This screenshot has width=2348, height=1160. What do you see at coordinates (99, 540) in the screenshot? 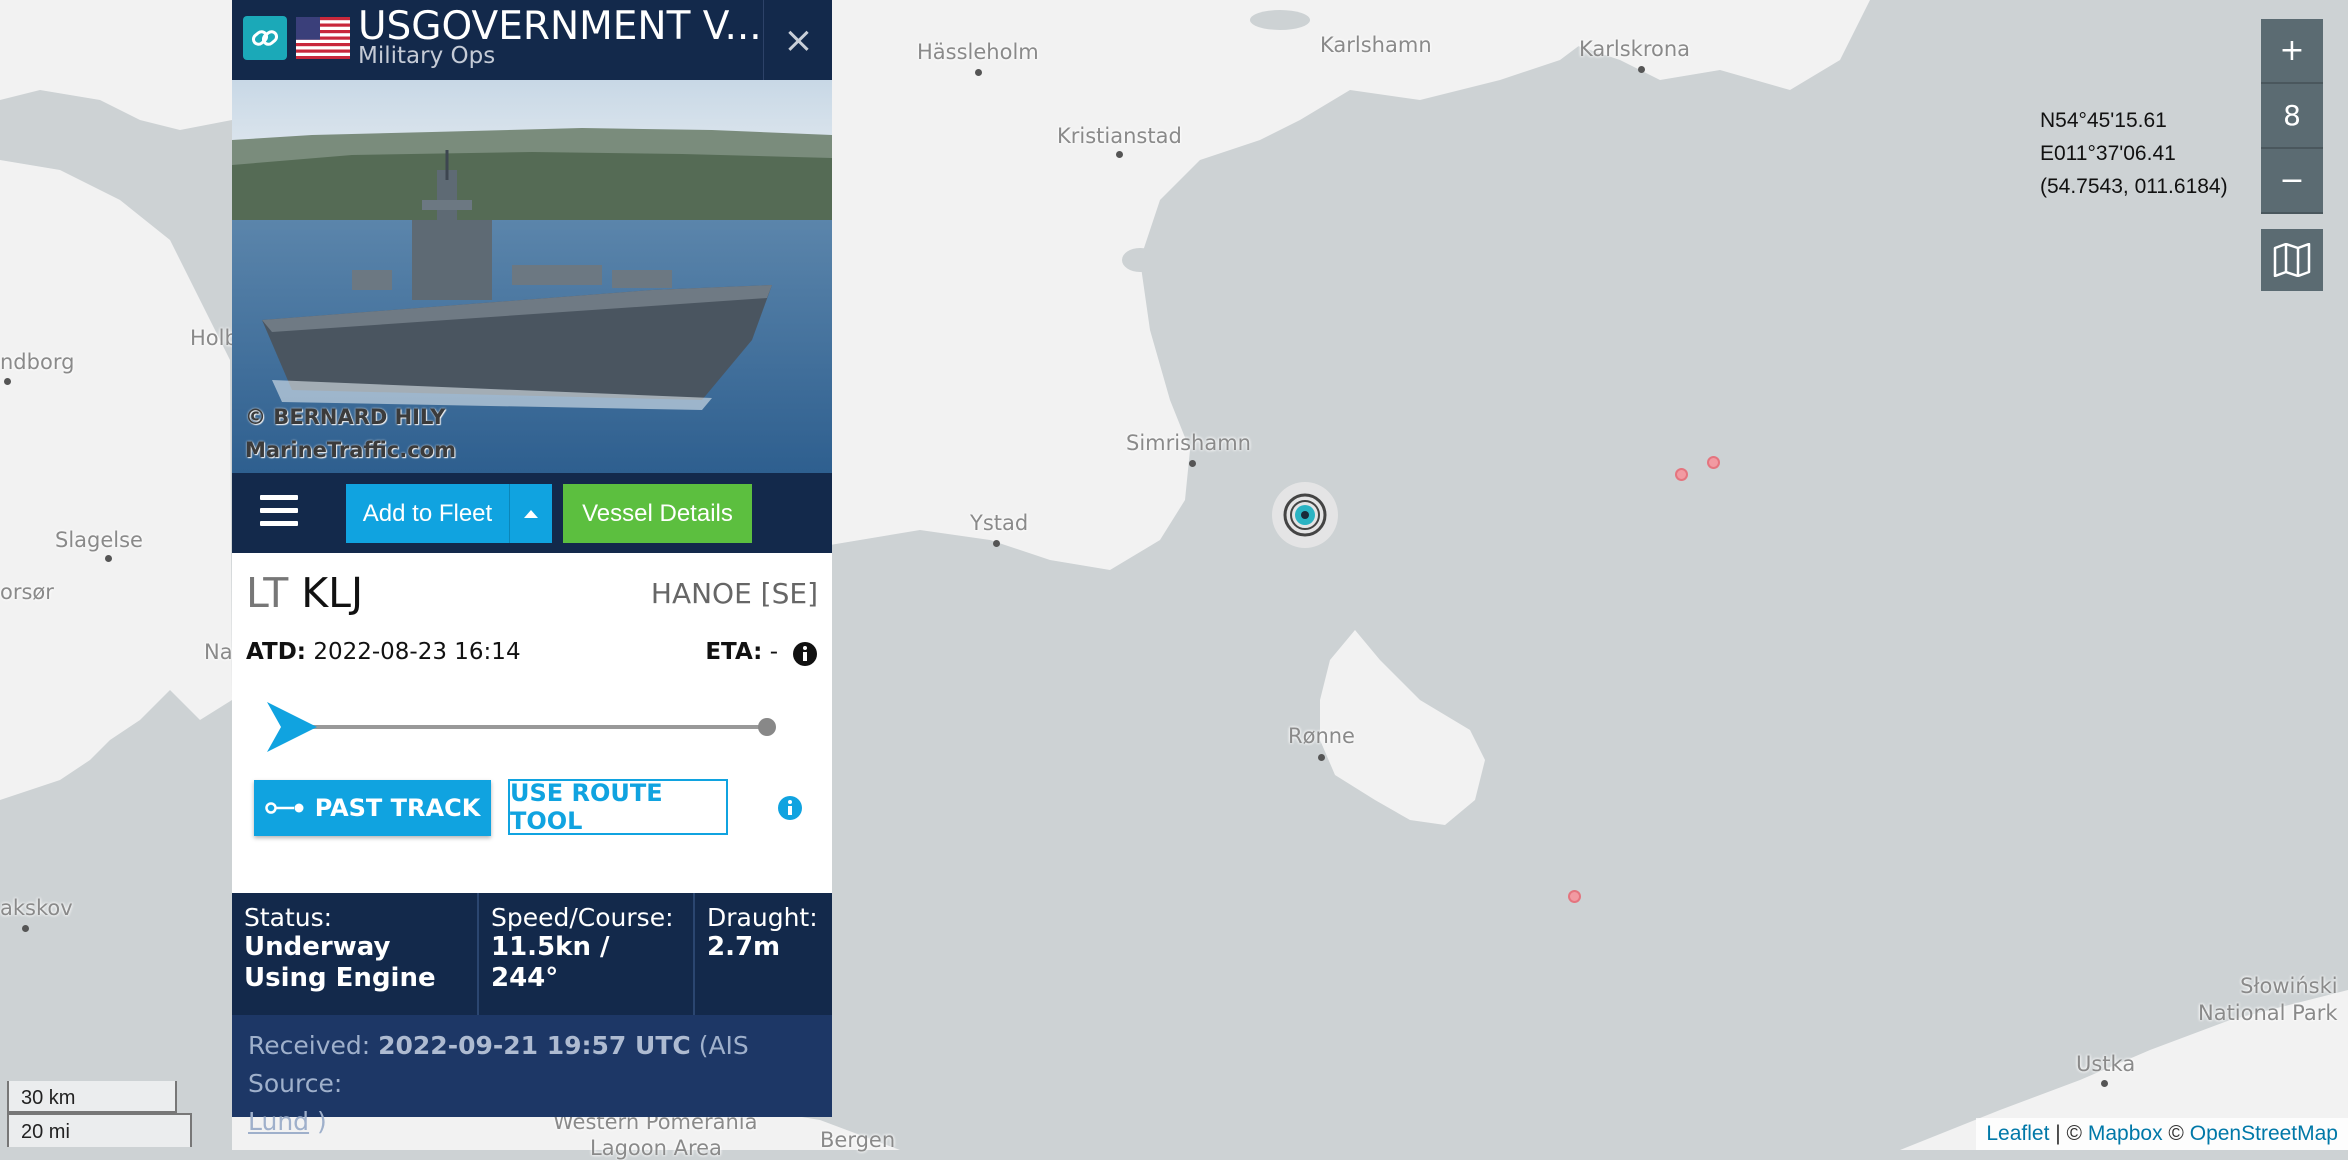
I see `place-slagelse: Slagelse` at bounding box center [99, 540].